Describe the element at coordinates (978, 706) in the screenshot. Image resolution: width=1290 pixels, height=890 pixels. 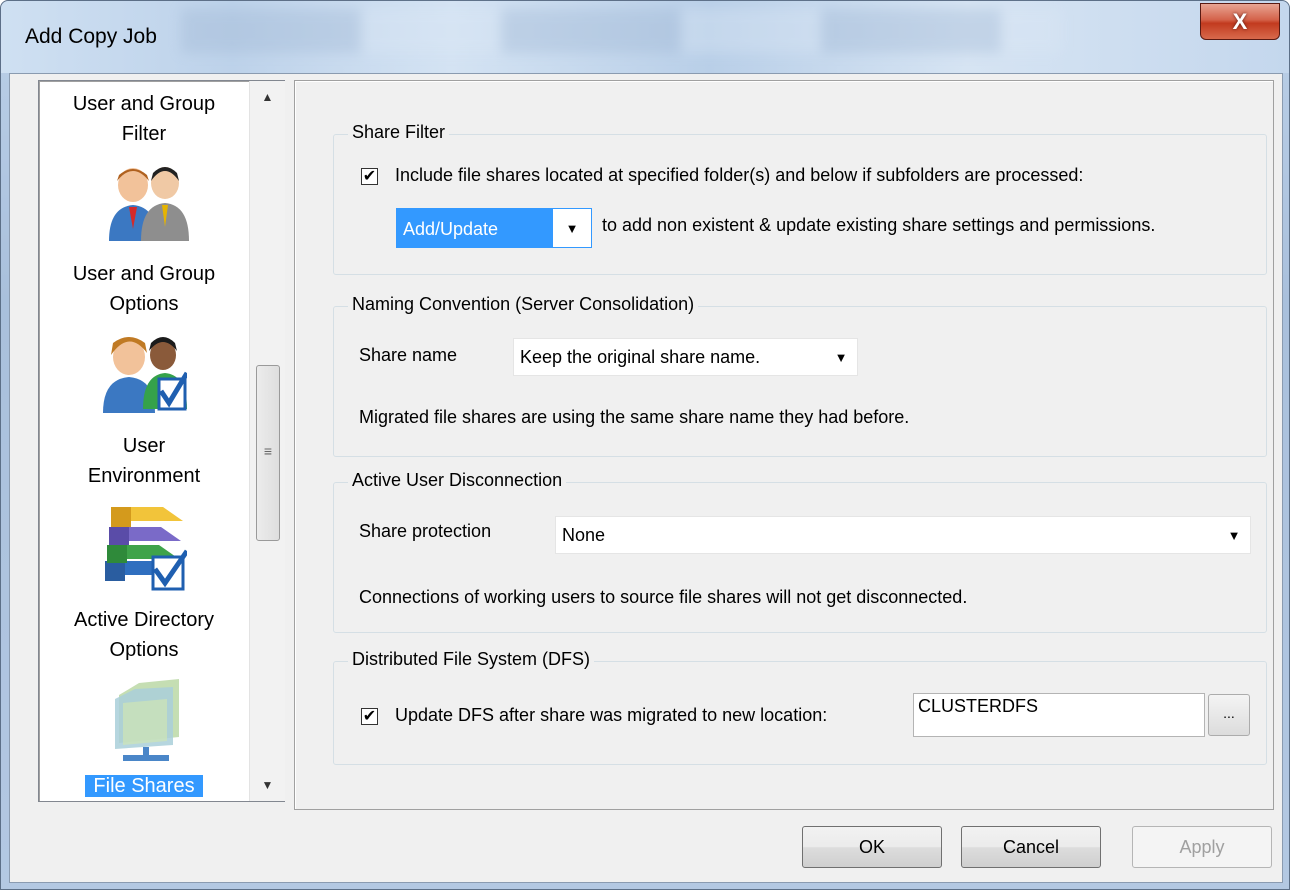
I see `dfs-location-value: CLUSTERDFS` at that location.